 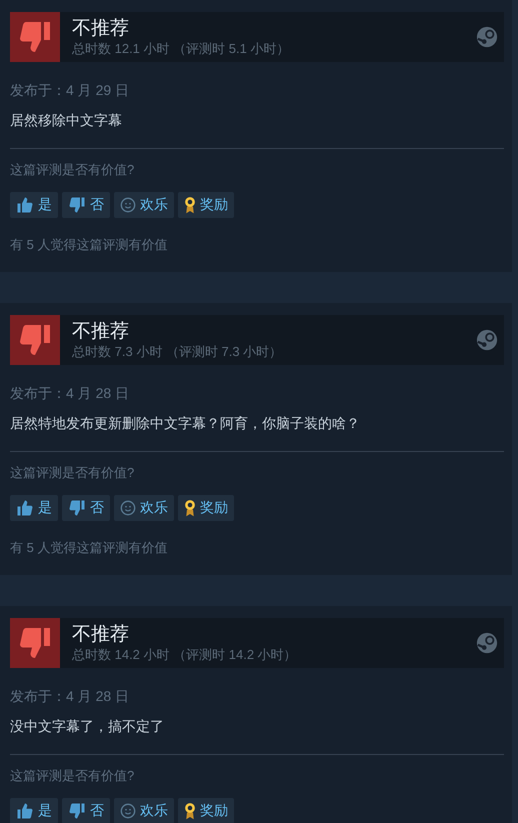 What do you see at coordinates (70, 90) in the screenshot?
I see `posted-date: 发布于：4 月 29 日` at bounding box center [70, 90].